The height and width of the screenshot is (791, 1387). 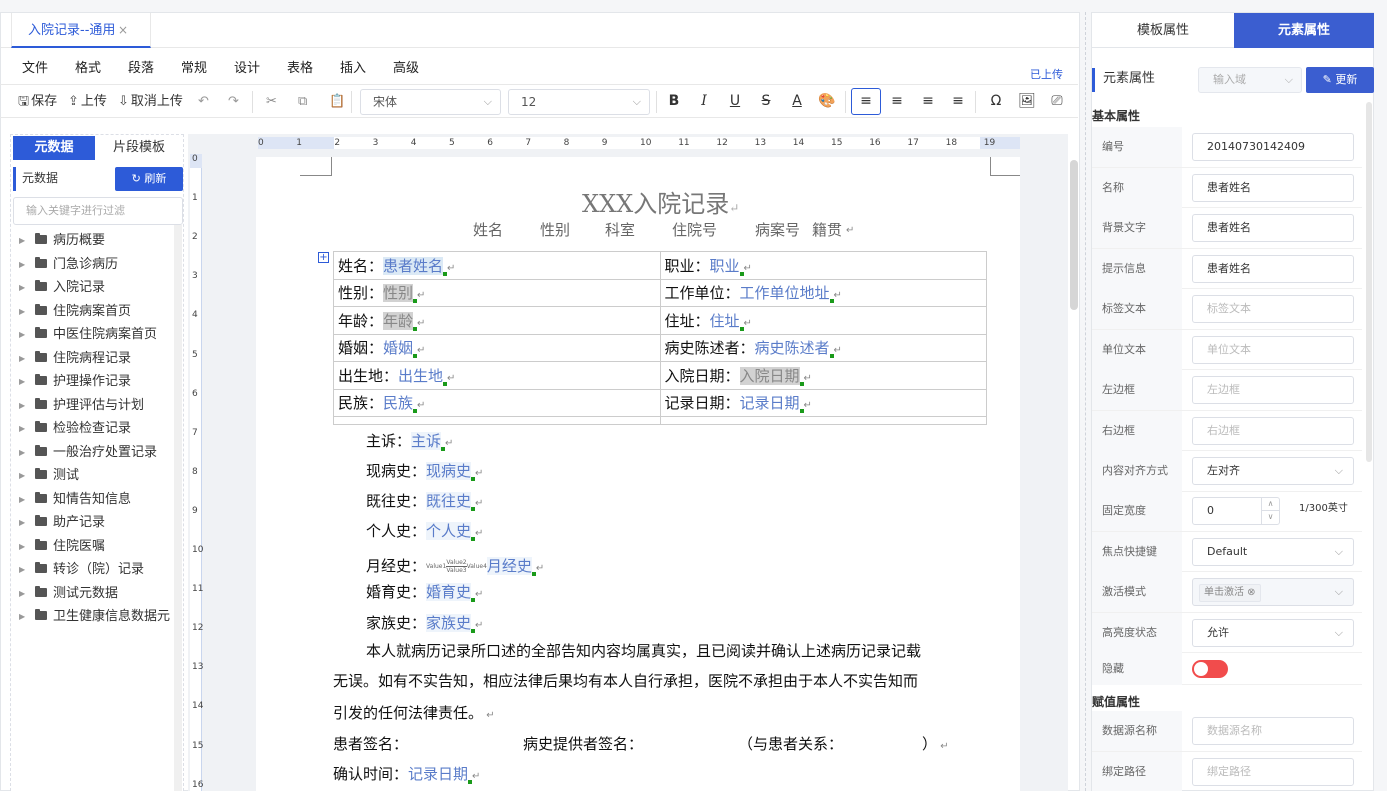 What do you see at coordinates (150, 101) in the screenshot?
I see `cancel-upload-button: ⇩ 取消上传` at bounding box center [150, 101].